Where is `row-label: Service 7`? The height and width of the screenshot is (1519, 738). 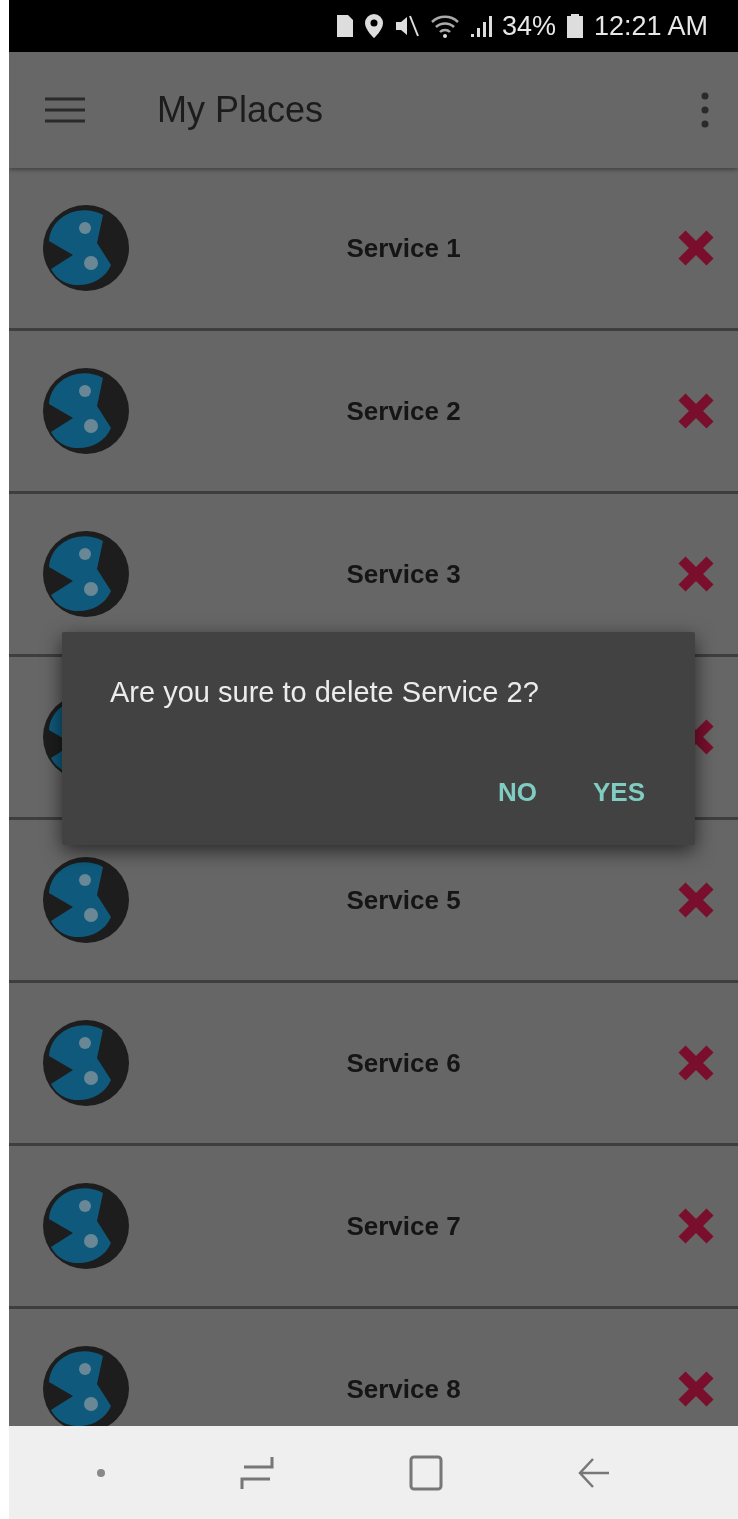 row-label: Service 7 is located at coordinates (403, 1226).